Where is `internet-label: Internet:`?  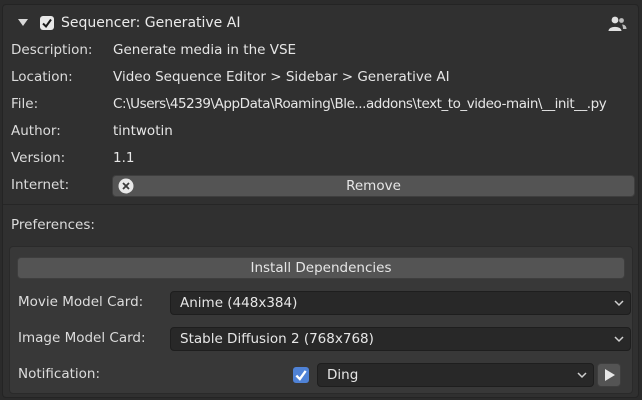
internet-label: Internet: is located at coordinates (40, 185).